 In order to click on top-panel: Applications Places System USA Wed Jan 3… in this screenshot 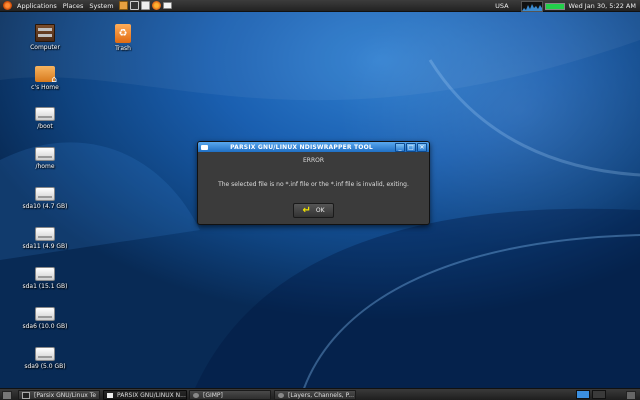, I will do `click(320, 6)`.